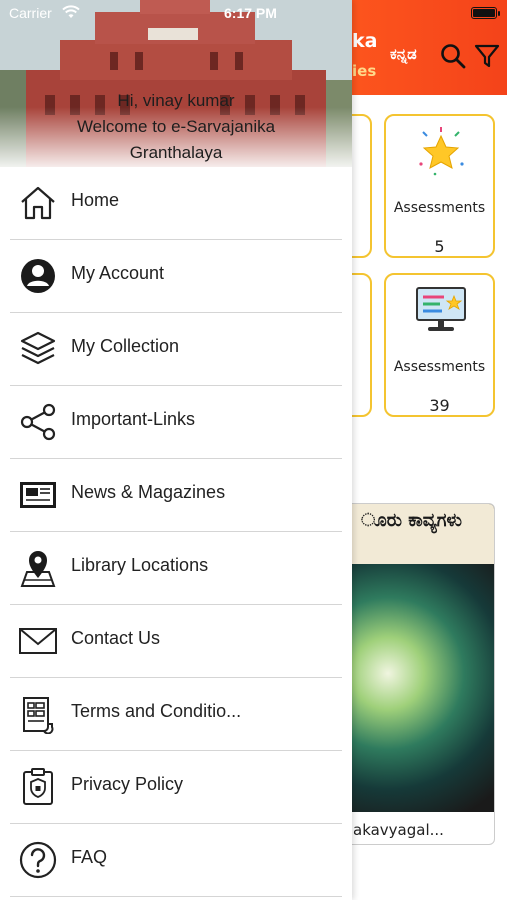 This screenshot has height=900, width=507. I want to click on home-icon, so click(38, 203).